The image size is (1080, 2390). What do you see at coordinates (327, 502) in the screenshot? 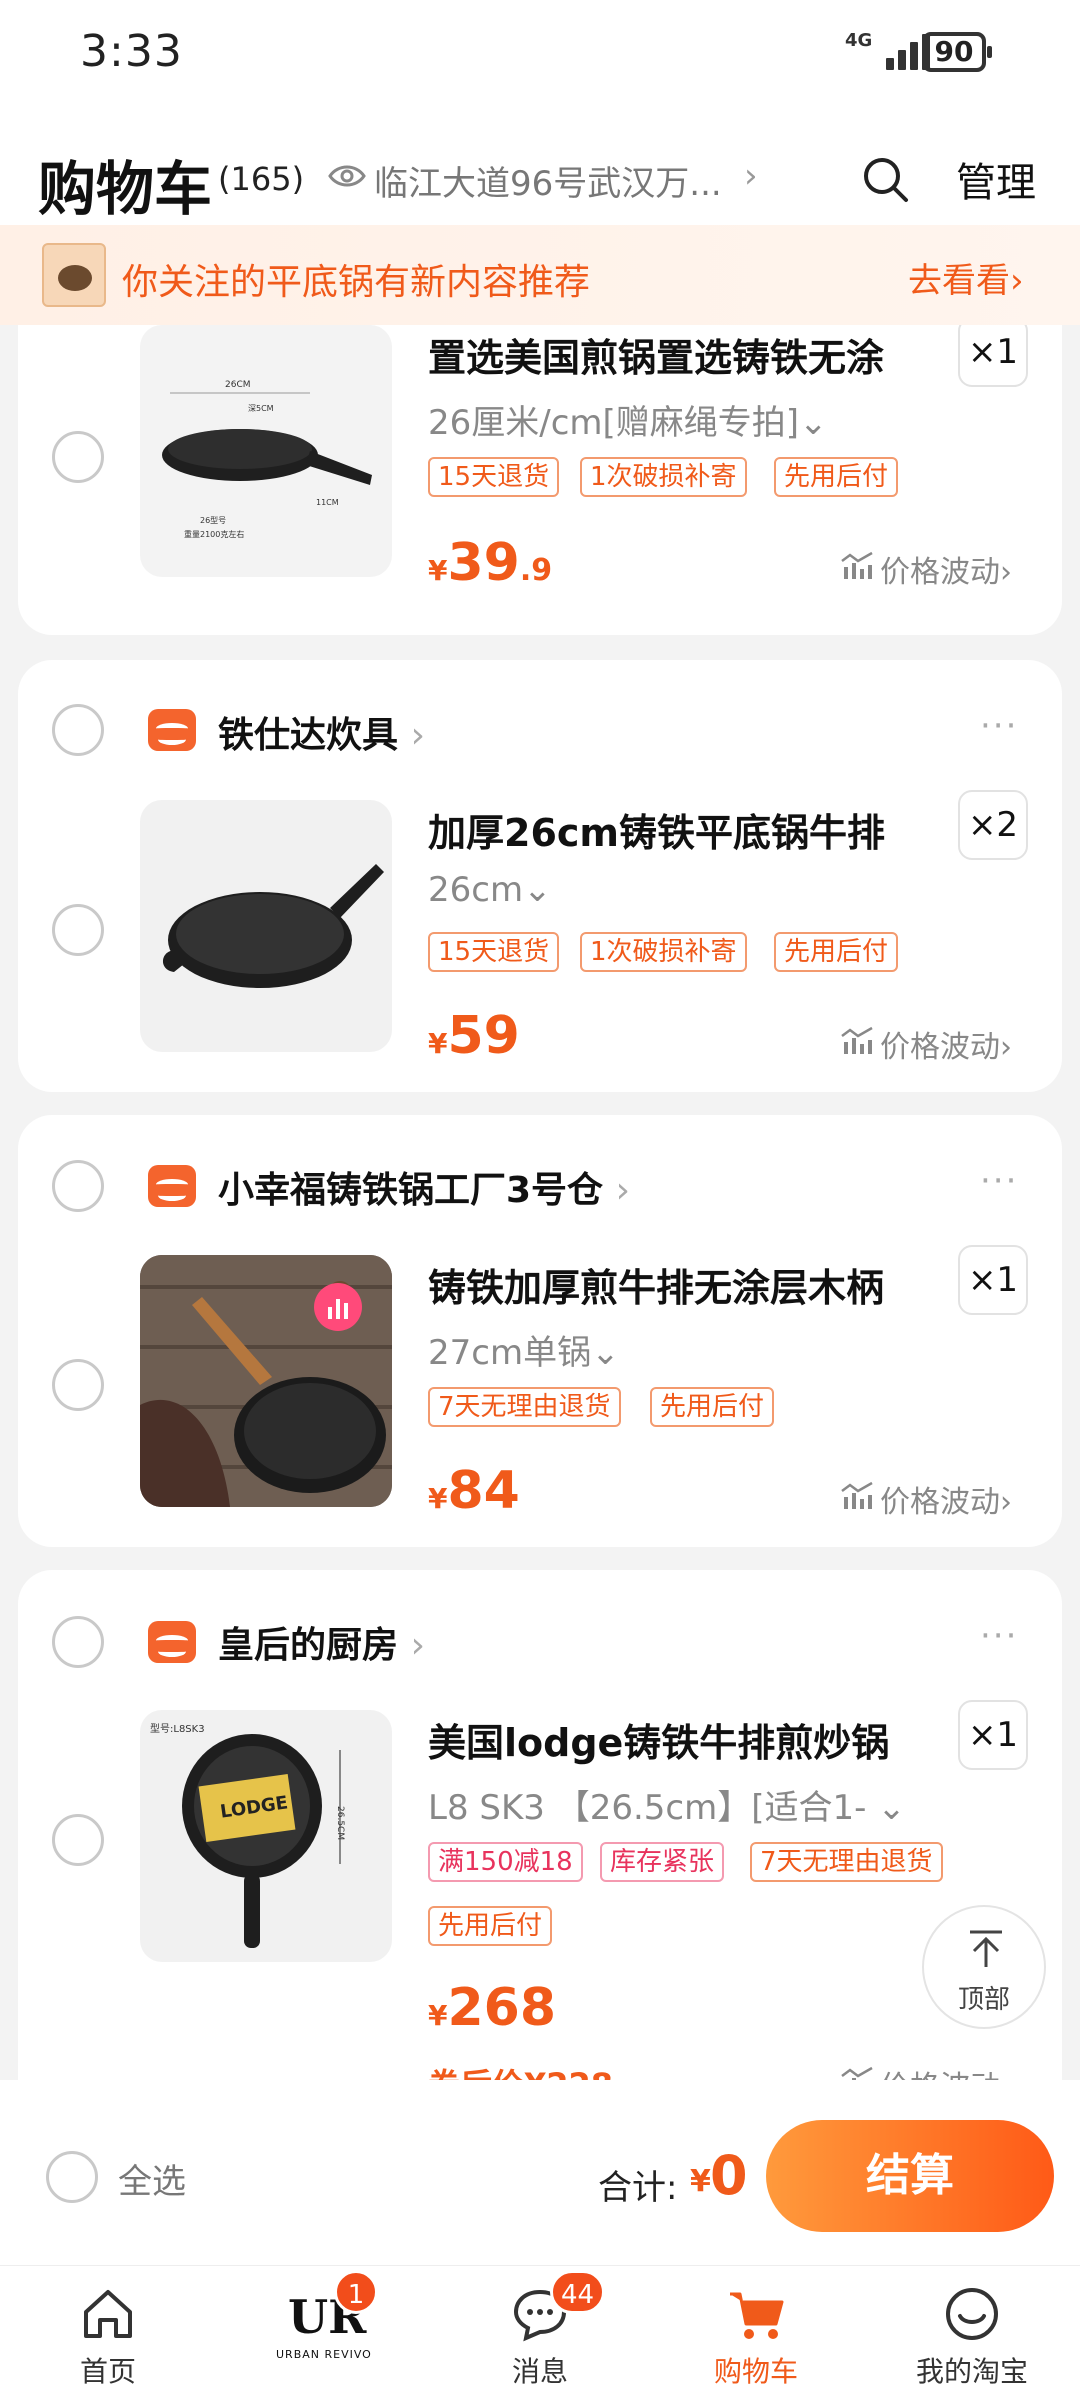
I see `image-label: 11CM` at bounding box center [327, 502].